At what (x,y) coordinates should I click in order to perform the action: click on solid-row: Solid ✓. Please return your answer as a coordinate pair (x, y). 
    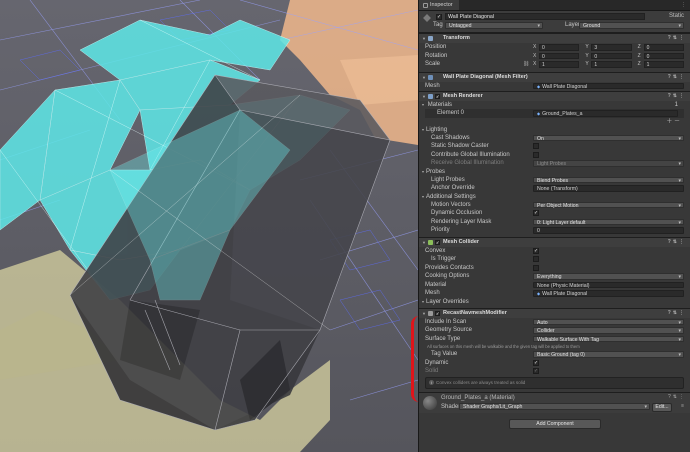
    Looking at the image, I should click on (554, 371).